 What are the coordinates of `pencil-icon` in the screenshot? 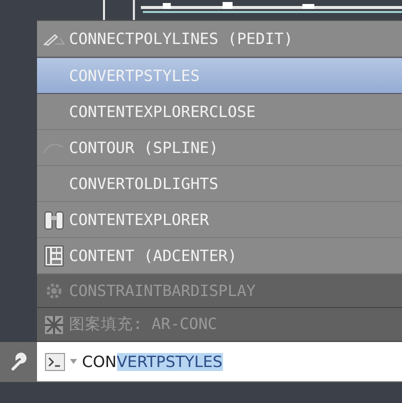 It's located at (54, 39).